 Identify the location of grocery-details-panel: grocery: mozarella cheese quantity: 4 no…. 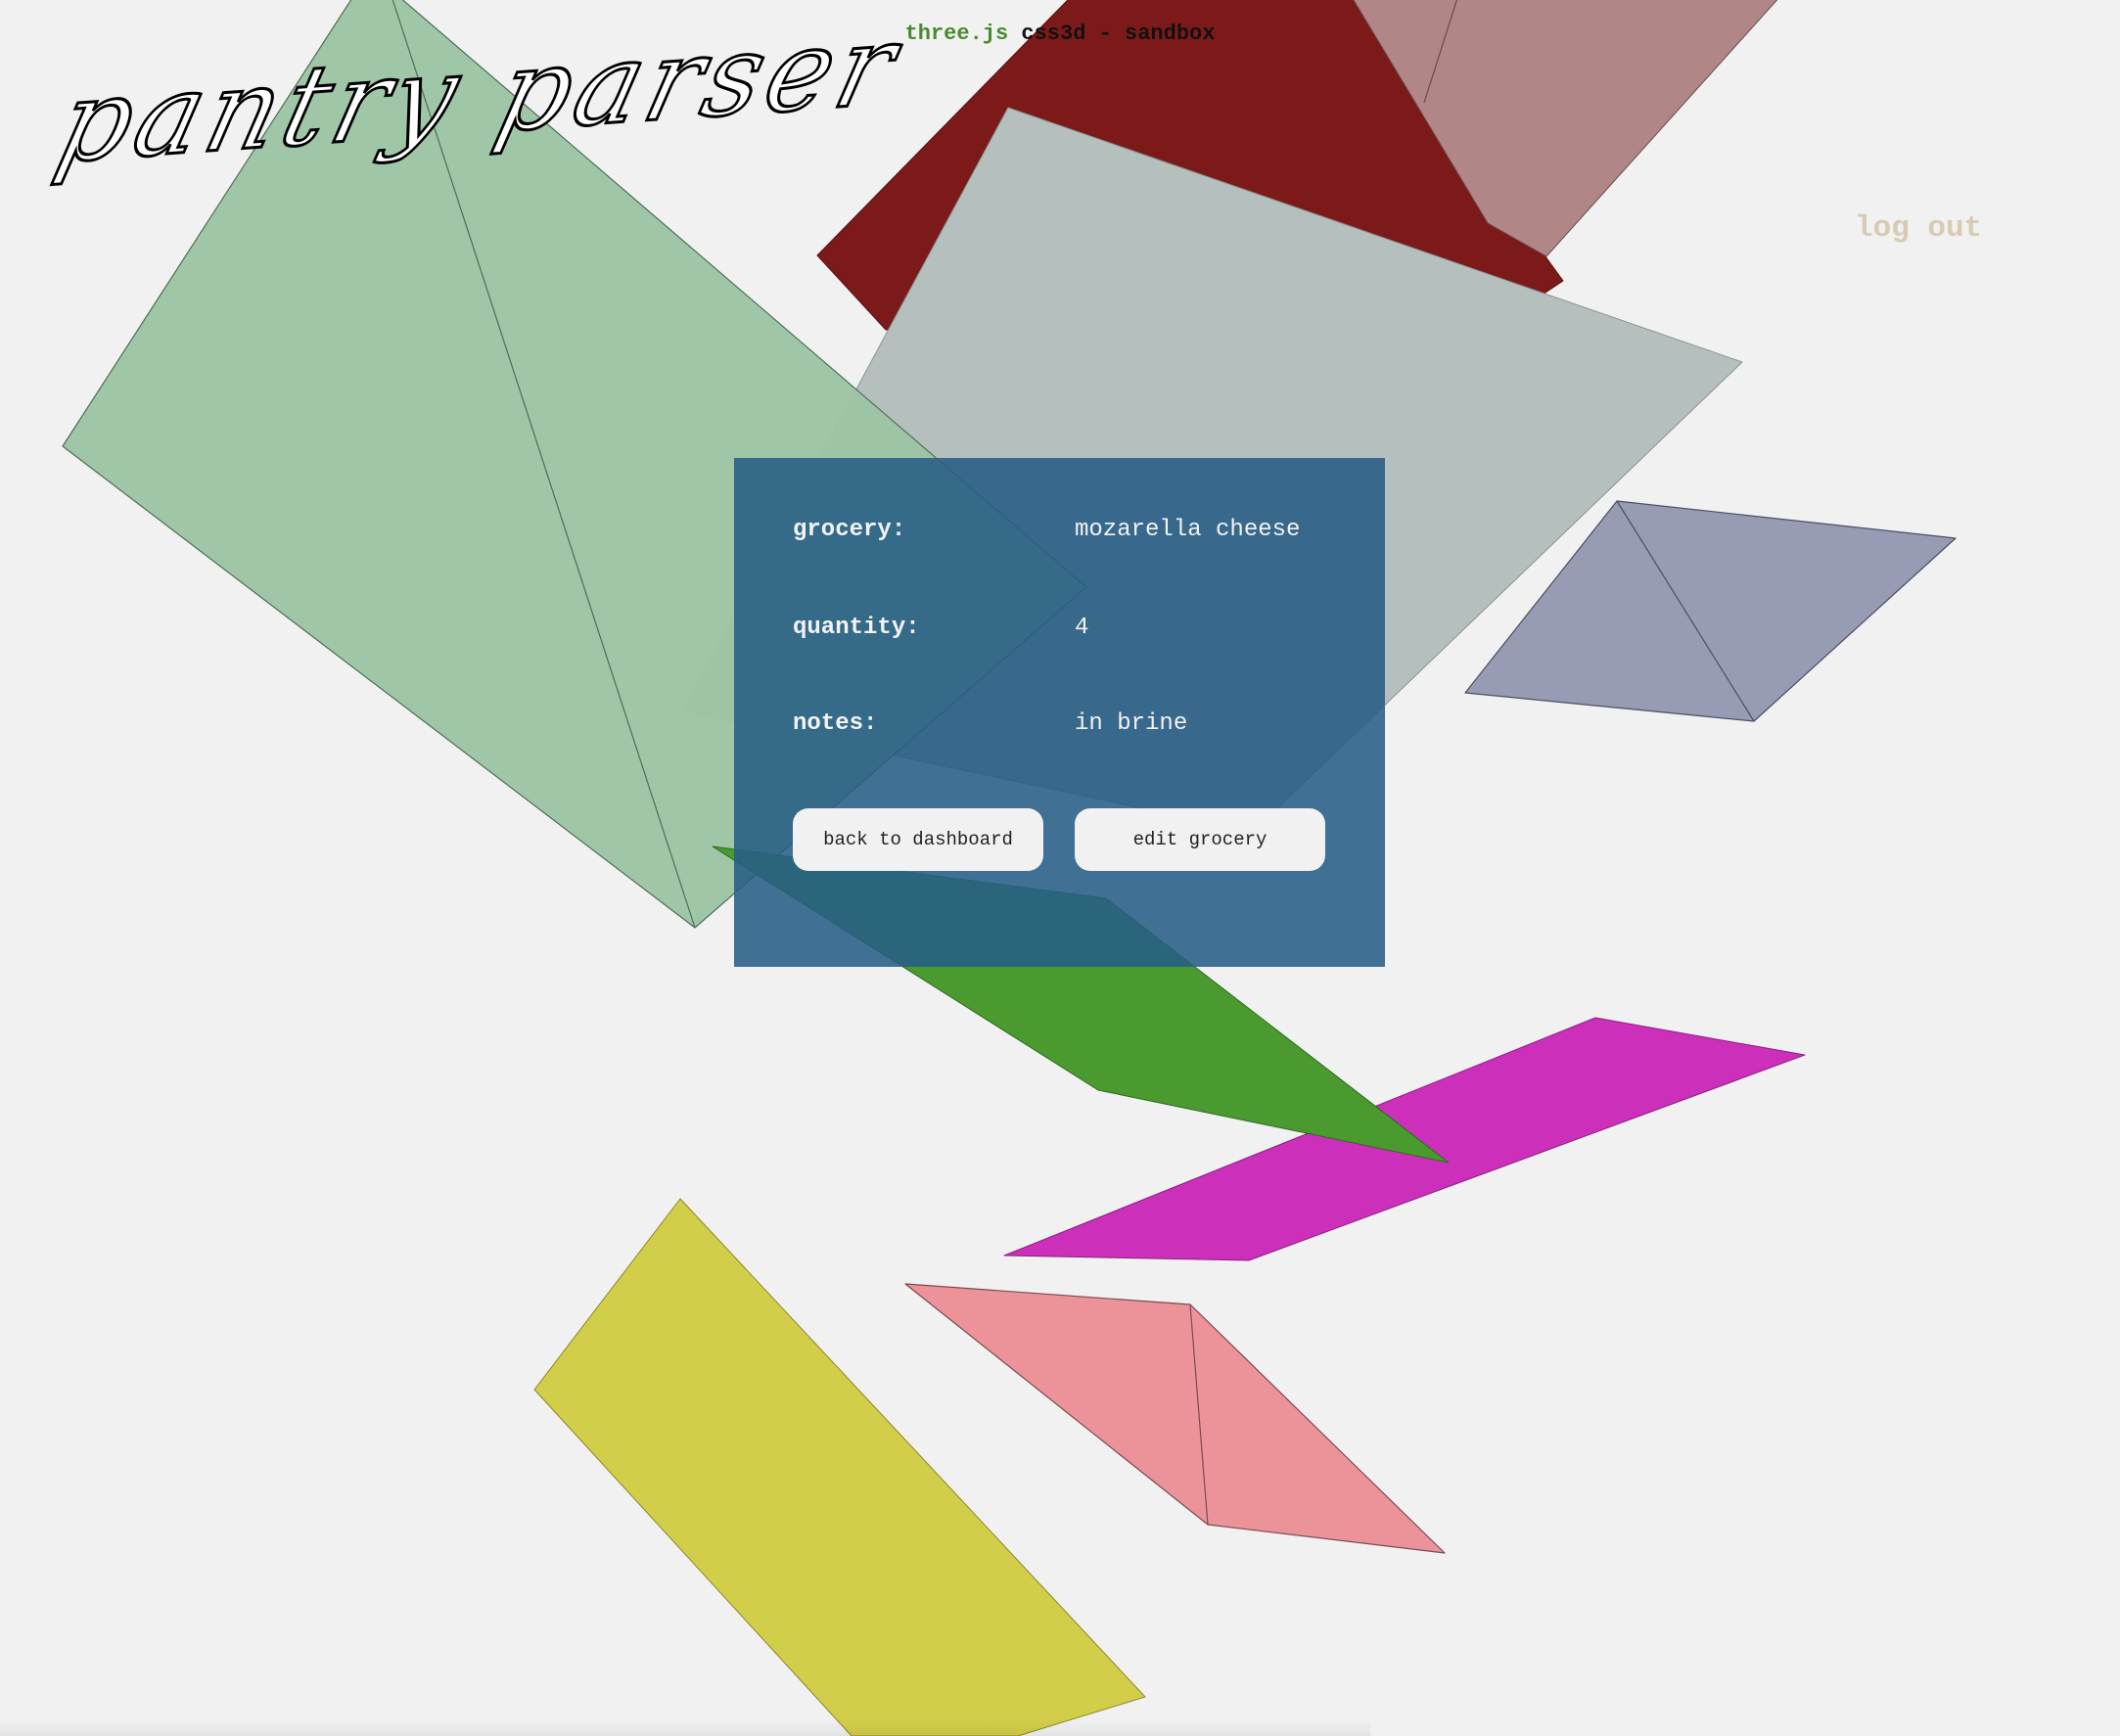
(1059, 712).